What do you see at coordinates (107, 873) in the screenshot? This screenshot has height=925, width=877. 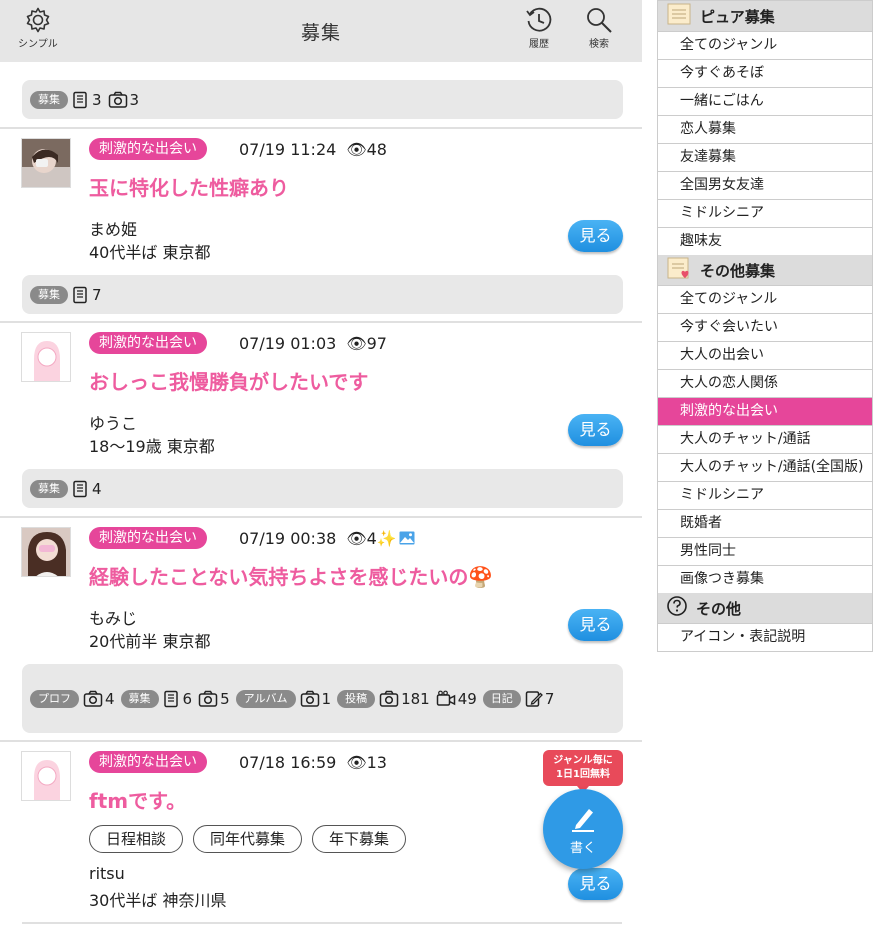 I see `user-name: ritsu` at bounding box center [107, 873].